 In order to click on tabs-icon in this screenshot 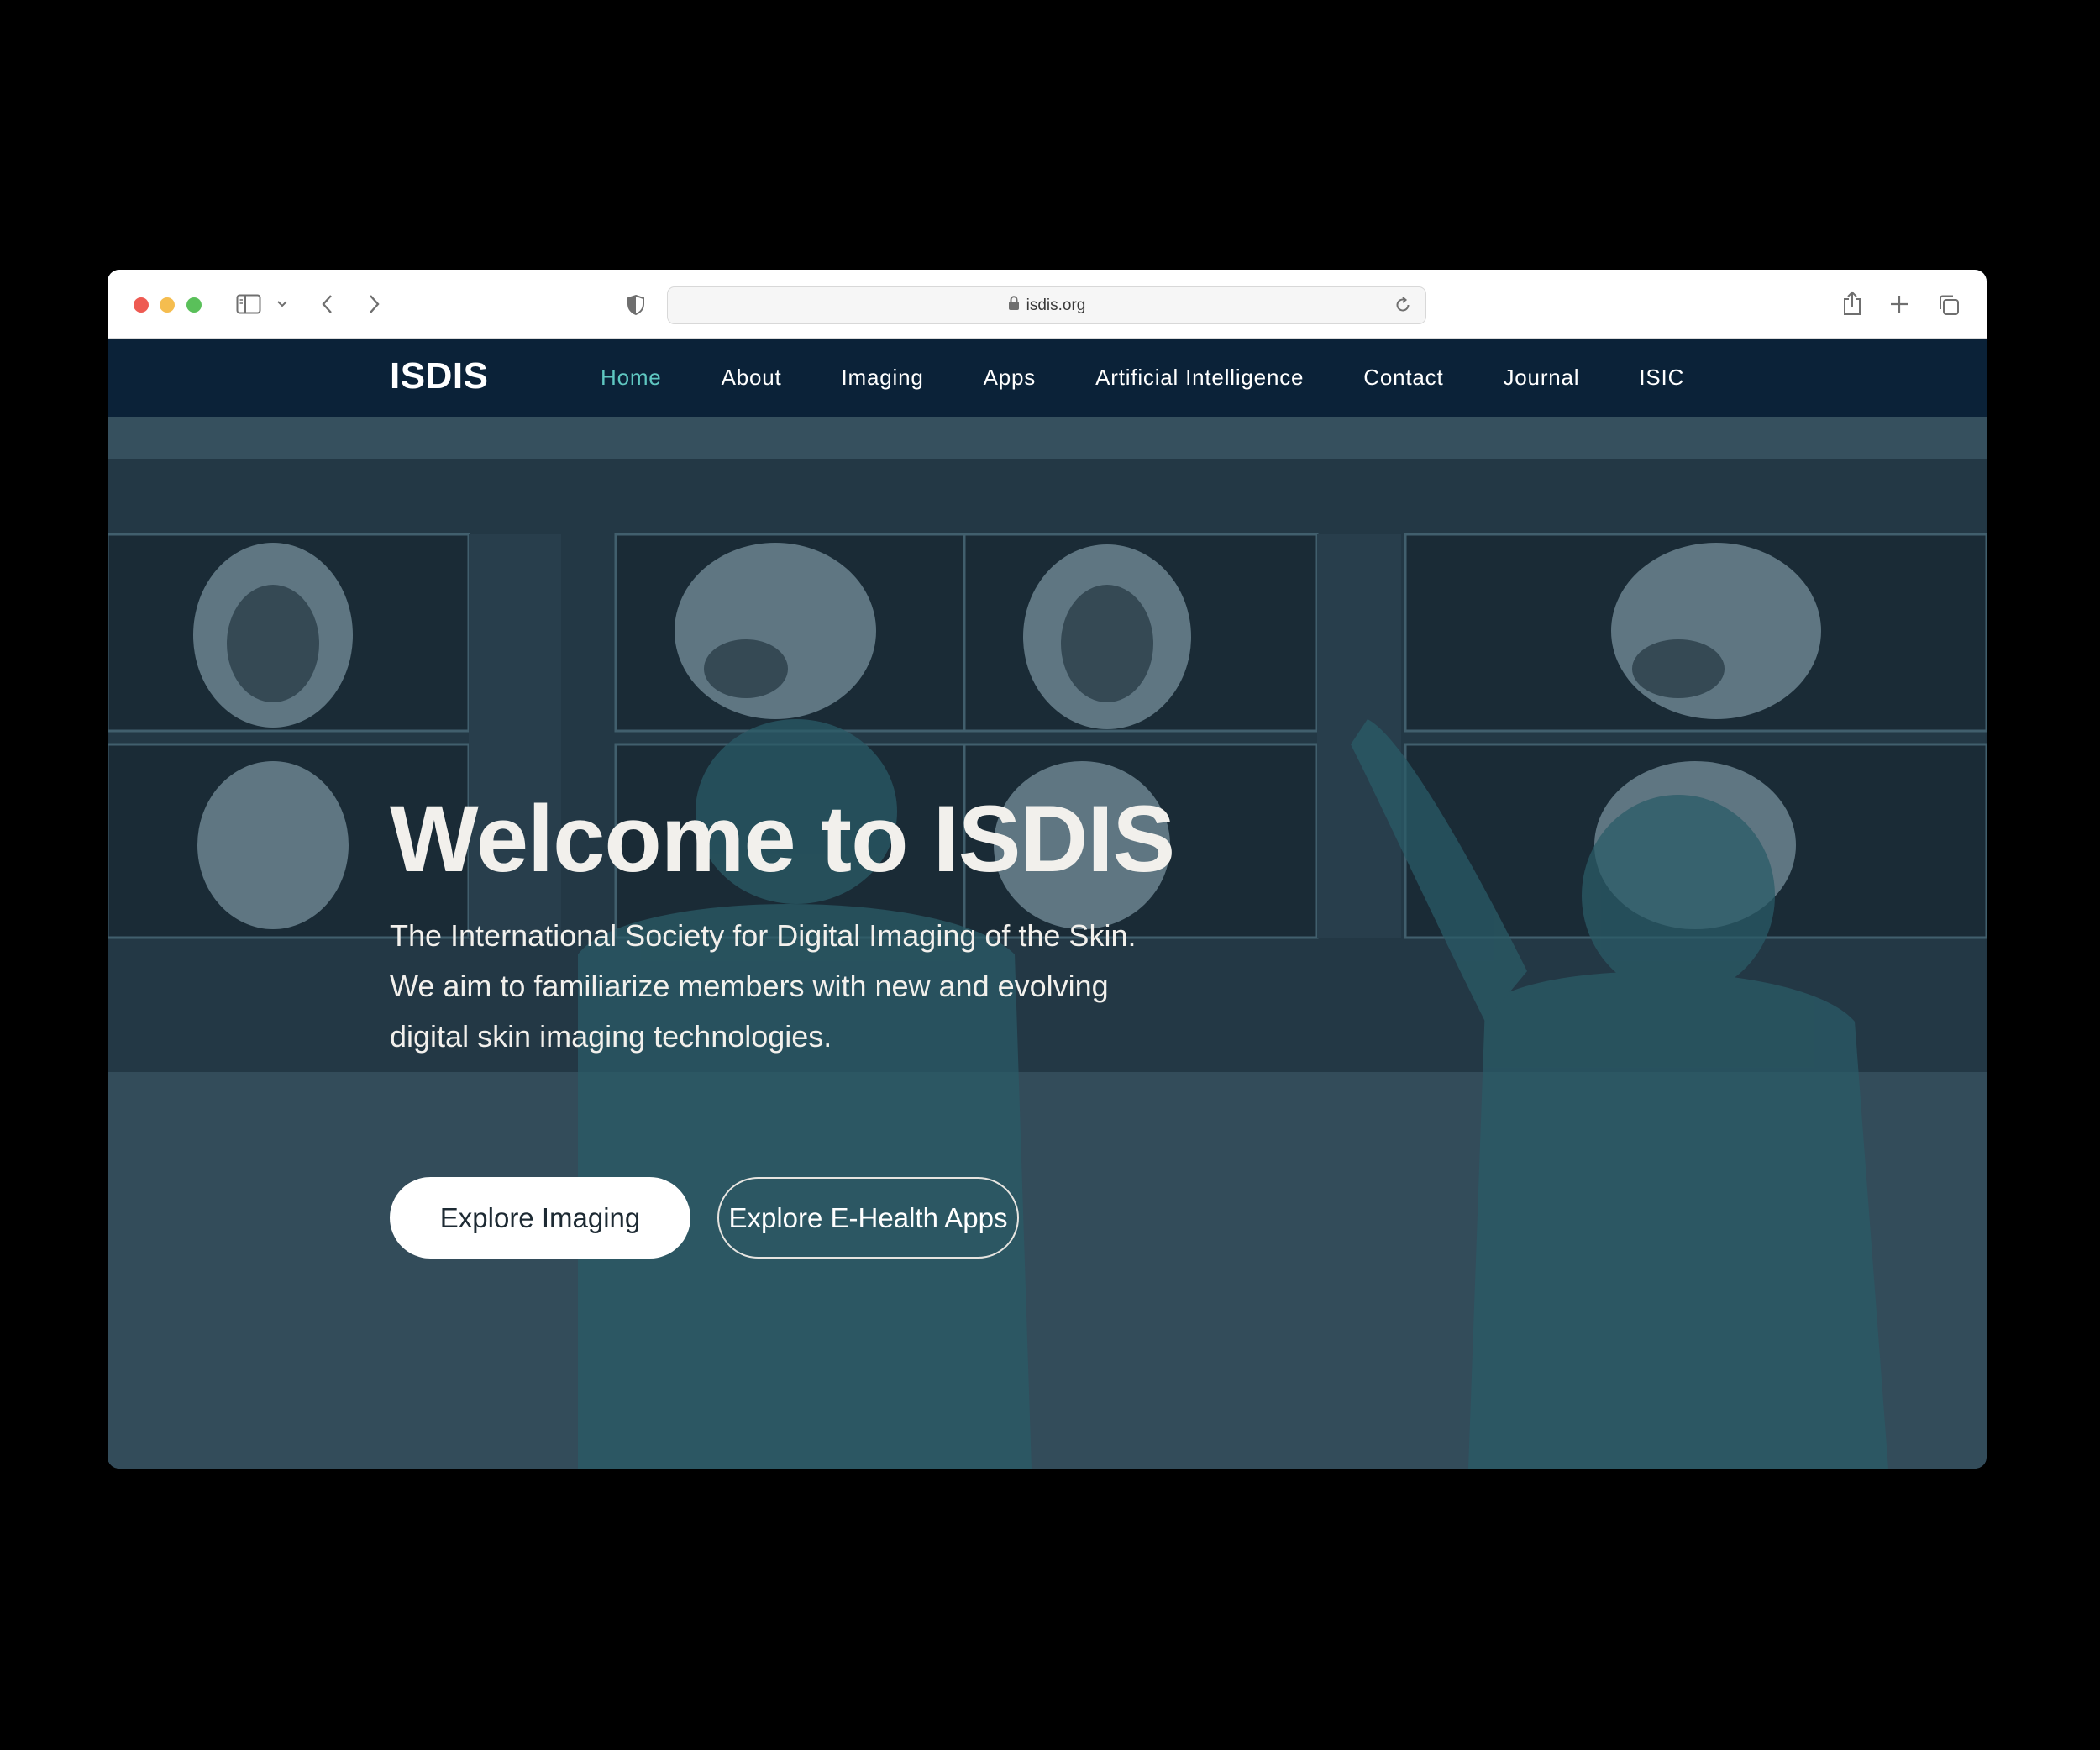, I will do `click(1948, 305)`.